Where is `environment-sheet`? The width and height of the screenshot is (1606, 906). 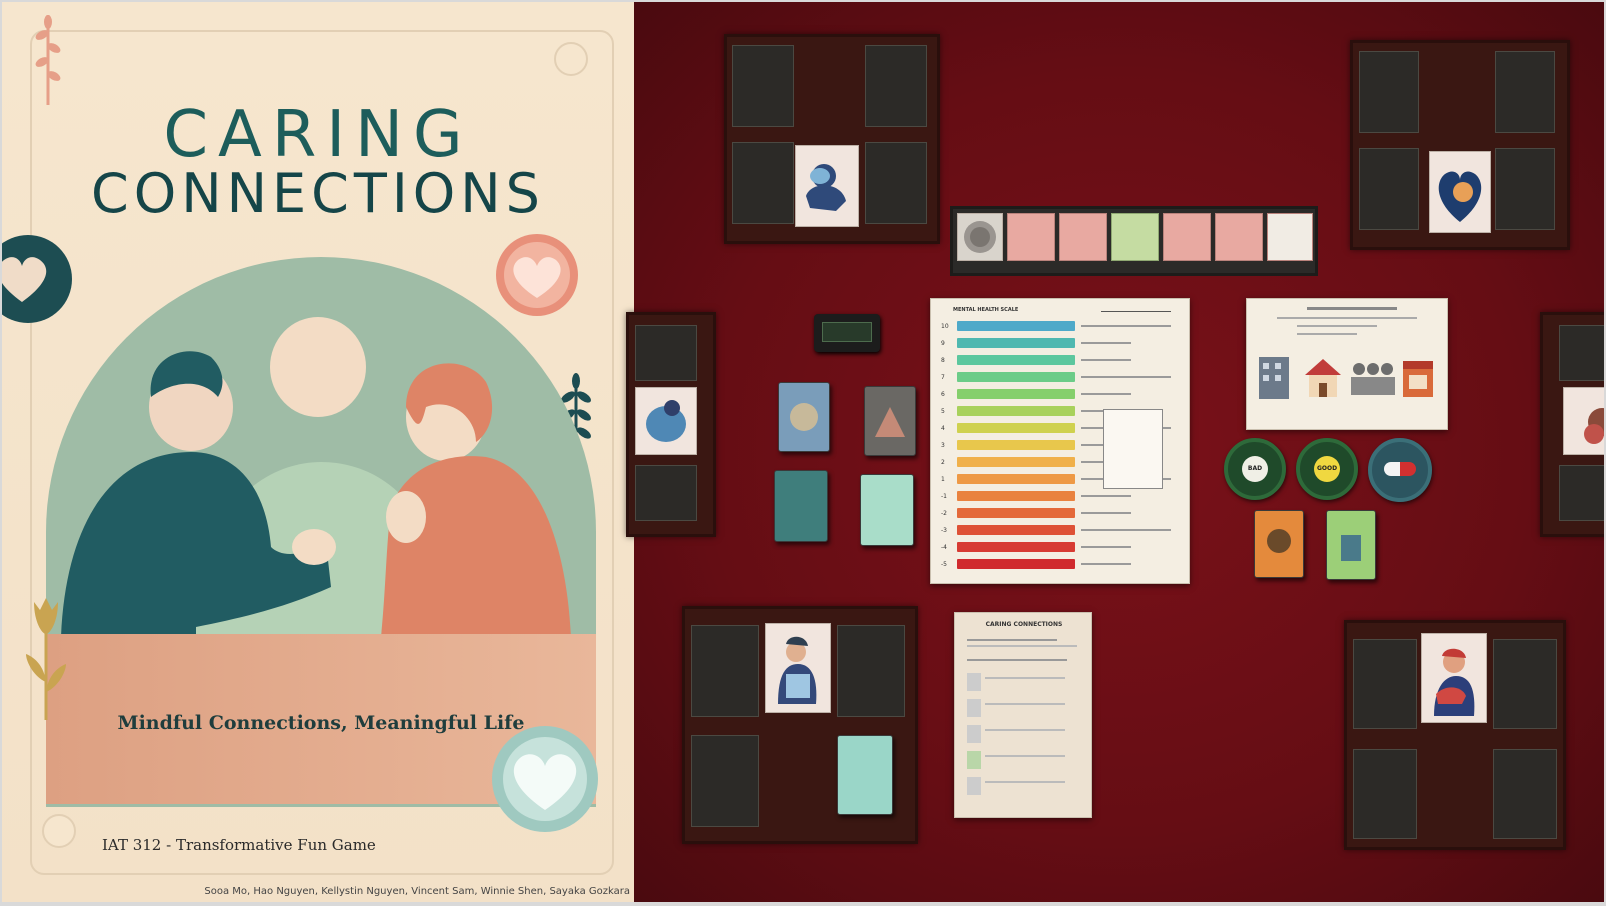 environment-sheet is located at coordinates (1347, 364).